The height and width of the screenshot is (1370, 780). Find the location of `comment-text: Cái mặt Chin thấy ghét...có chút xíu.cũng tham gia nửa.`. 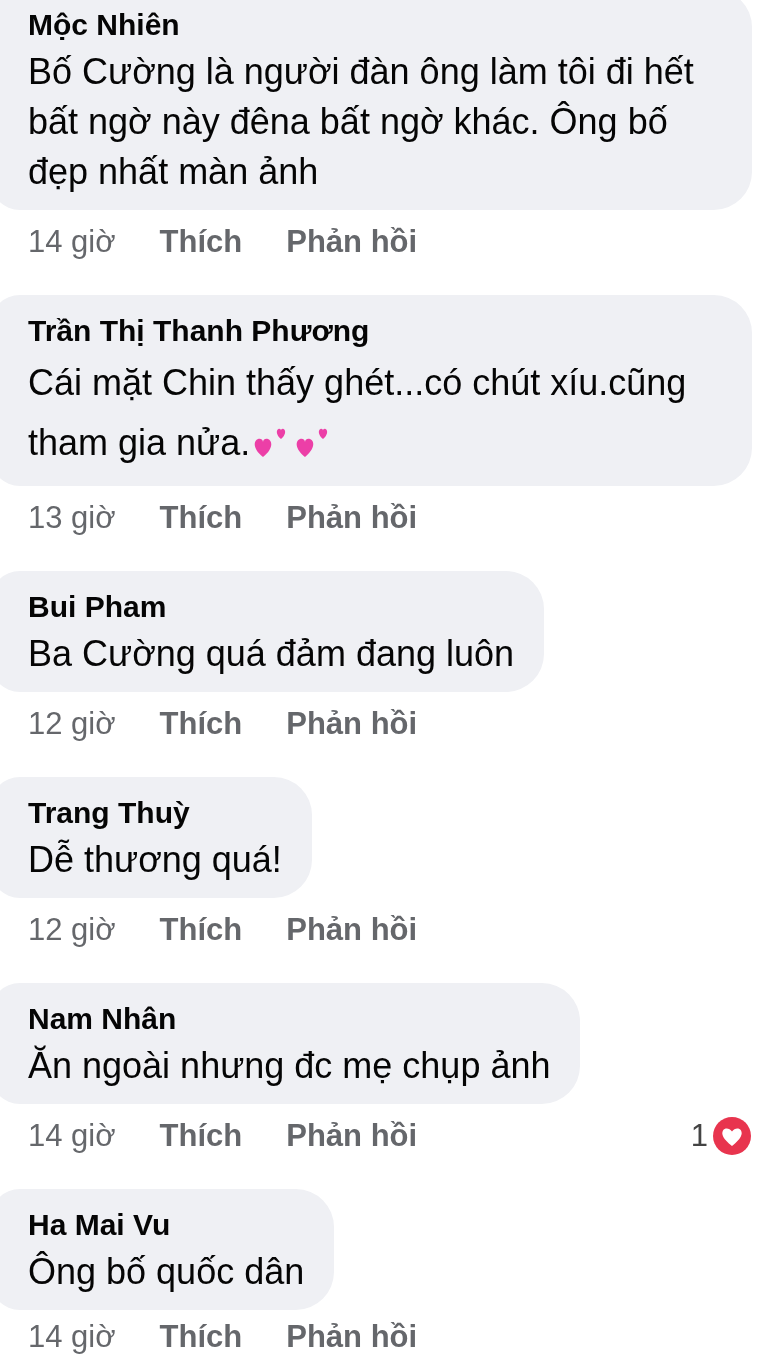

comment-text: Cái mặt Chin thấy ghét...có chút xíu.cũng tham gia nửa. is located at coordinates (358, 413).